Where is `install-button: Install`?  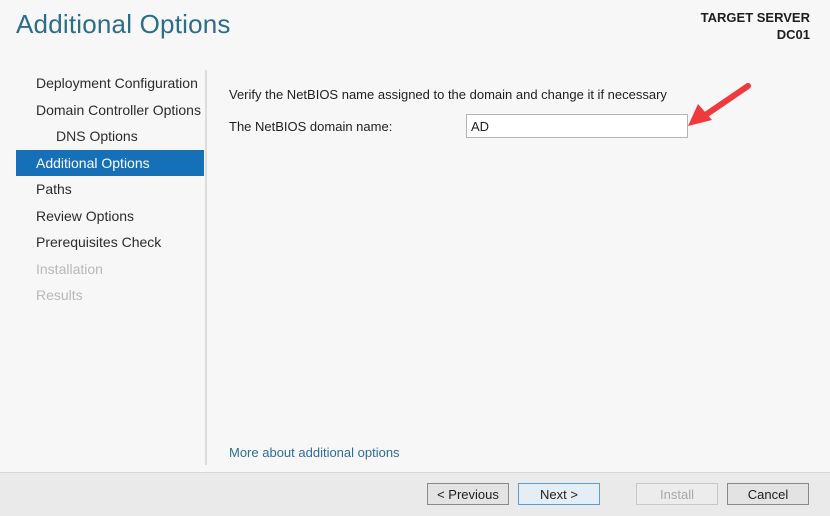
install-button: Install is located at coordinates (677, 494).